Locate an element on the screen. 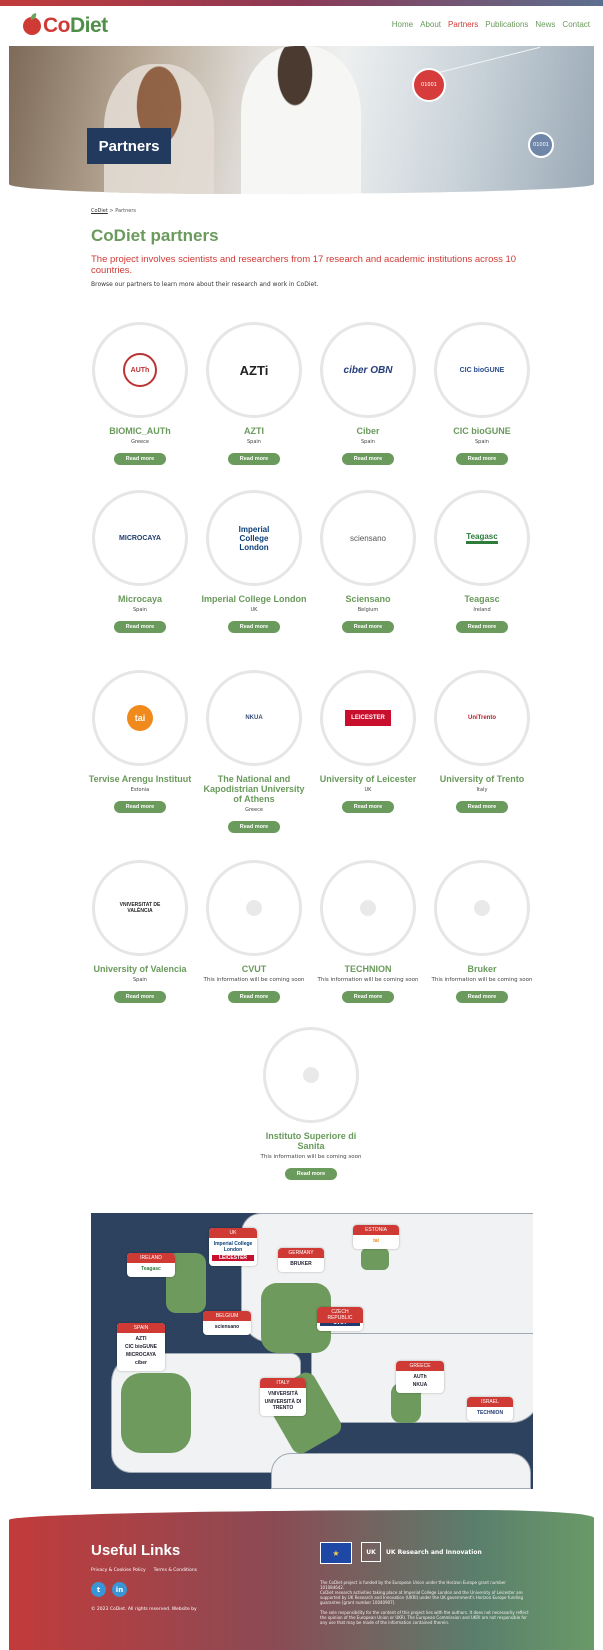  ukri-logo: UK UK Research and Innovation is located at coordinates (421, 1552).